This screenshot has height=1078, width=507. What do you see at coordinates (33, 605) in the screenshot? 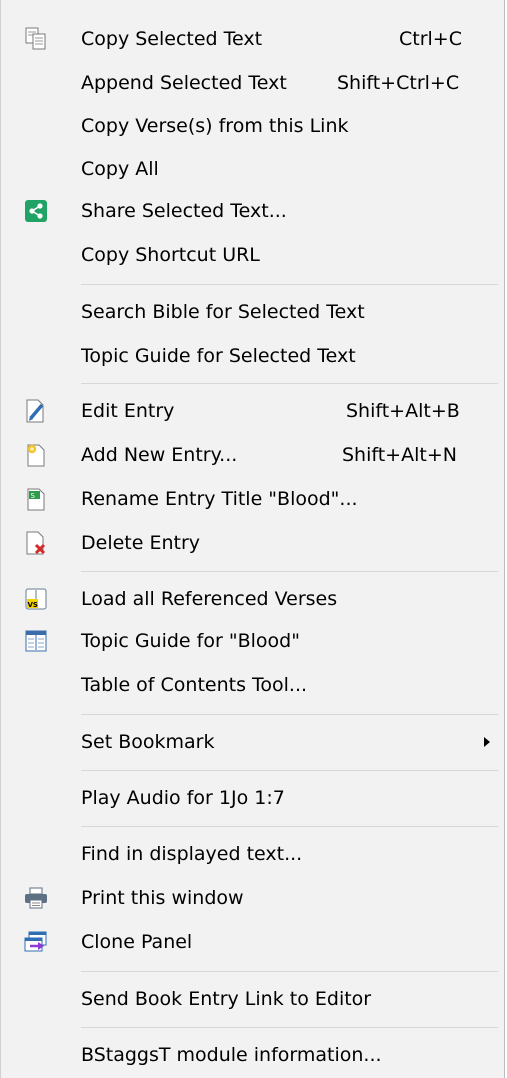
I see `svg-text: VS` at bounding box center [33, 605].